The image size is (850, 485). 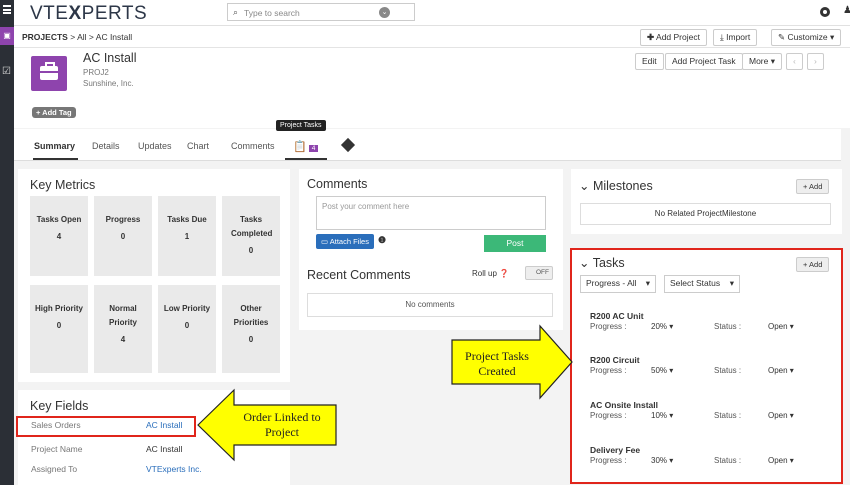 I want to click on add-project-task-button: Add Project Task, so click(x=704, y=61).